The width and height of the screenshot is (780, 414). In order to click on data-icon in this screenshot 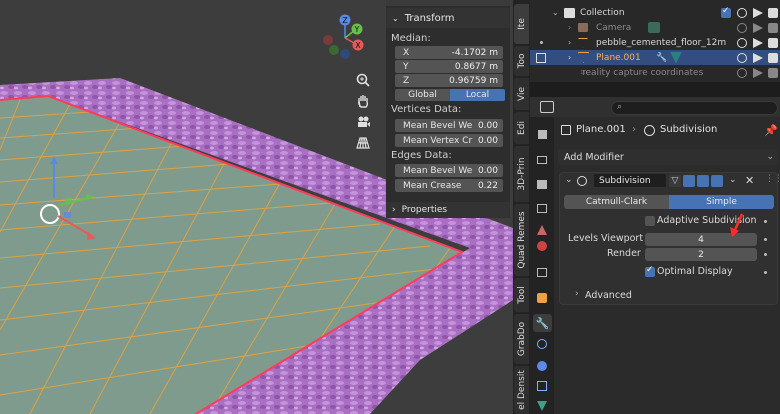, I will do `click(542, 406)`.